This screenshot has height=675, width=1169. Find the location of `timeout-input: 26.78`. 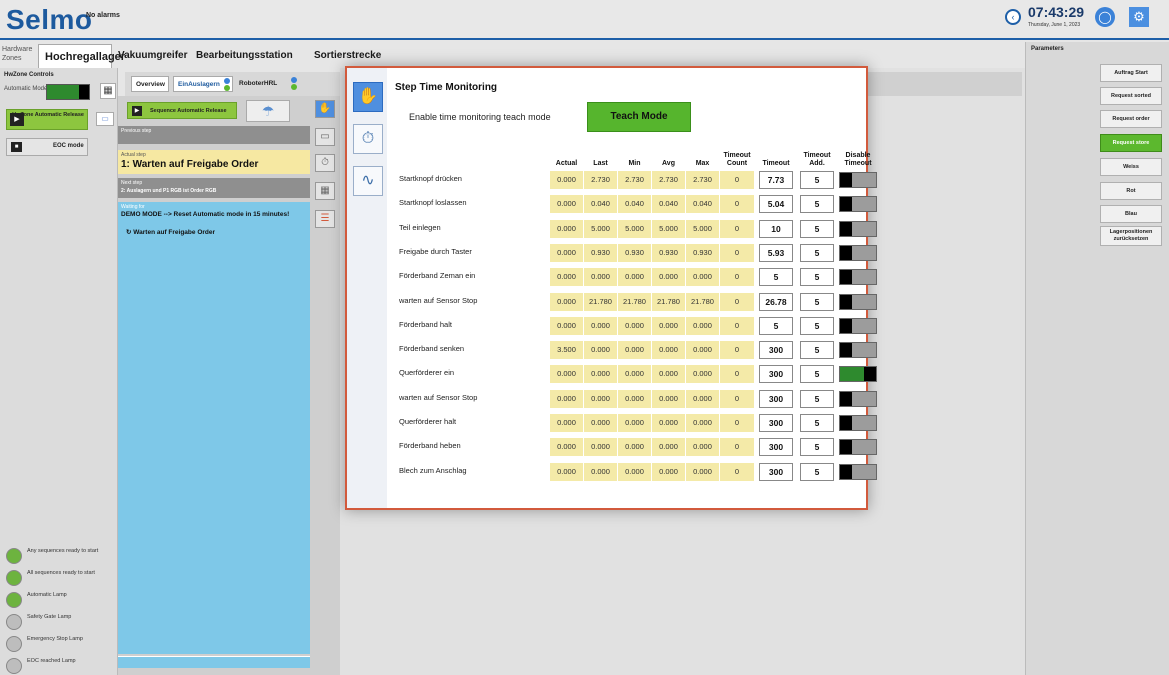

timeout-input: 26.78 is located at coordinates (776, 301).